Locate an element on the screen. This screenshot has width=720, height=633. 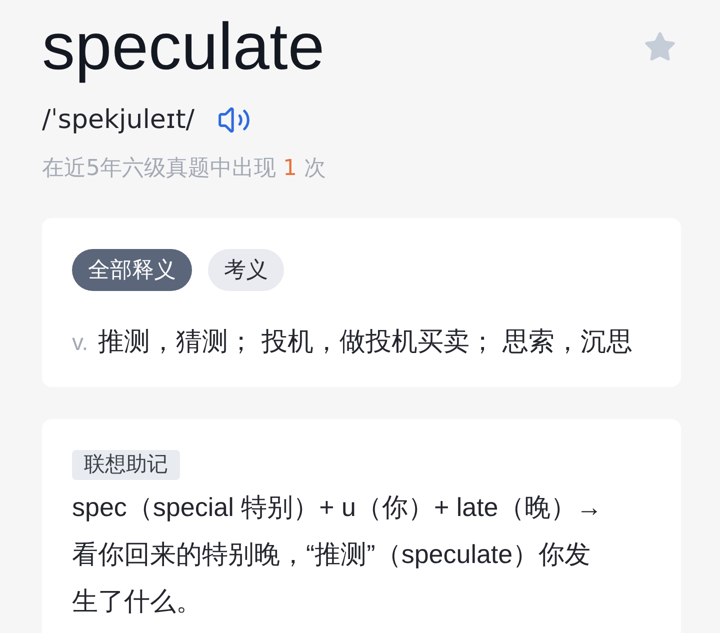
part-of-speech: v. is located at coordinates (80, 342).